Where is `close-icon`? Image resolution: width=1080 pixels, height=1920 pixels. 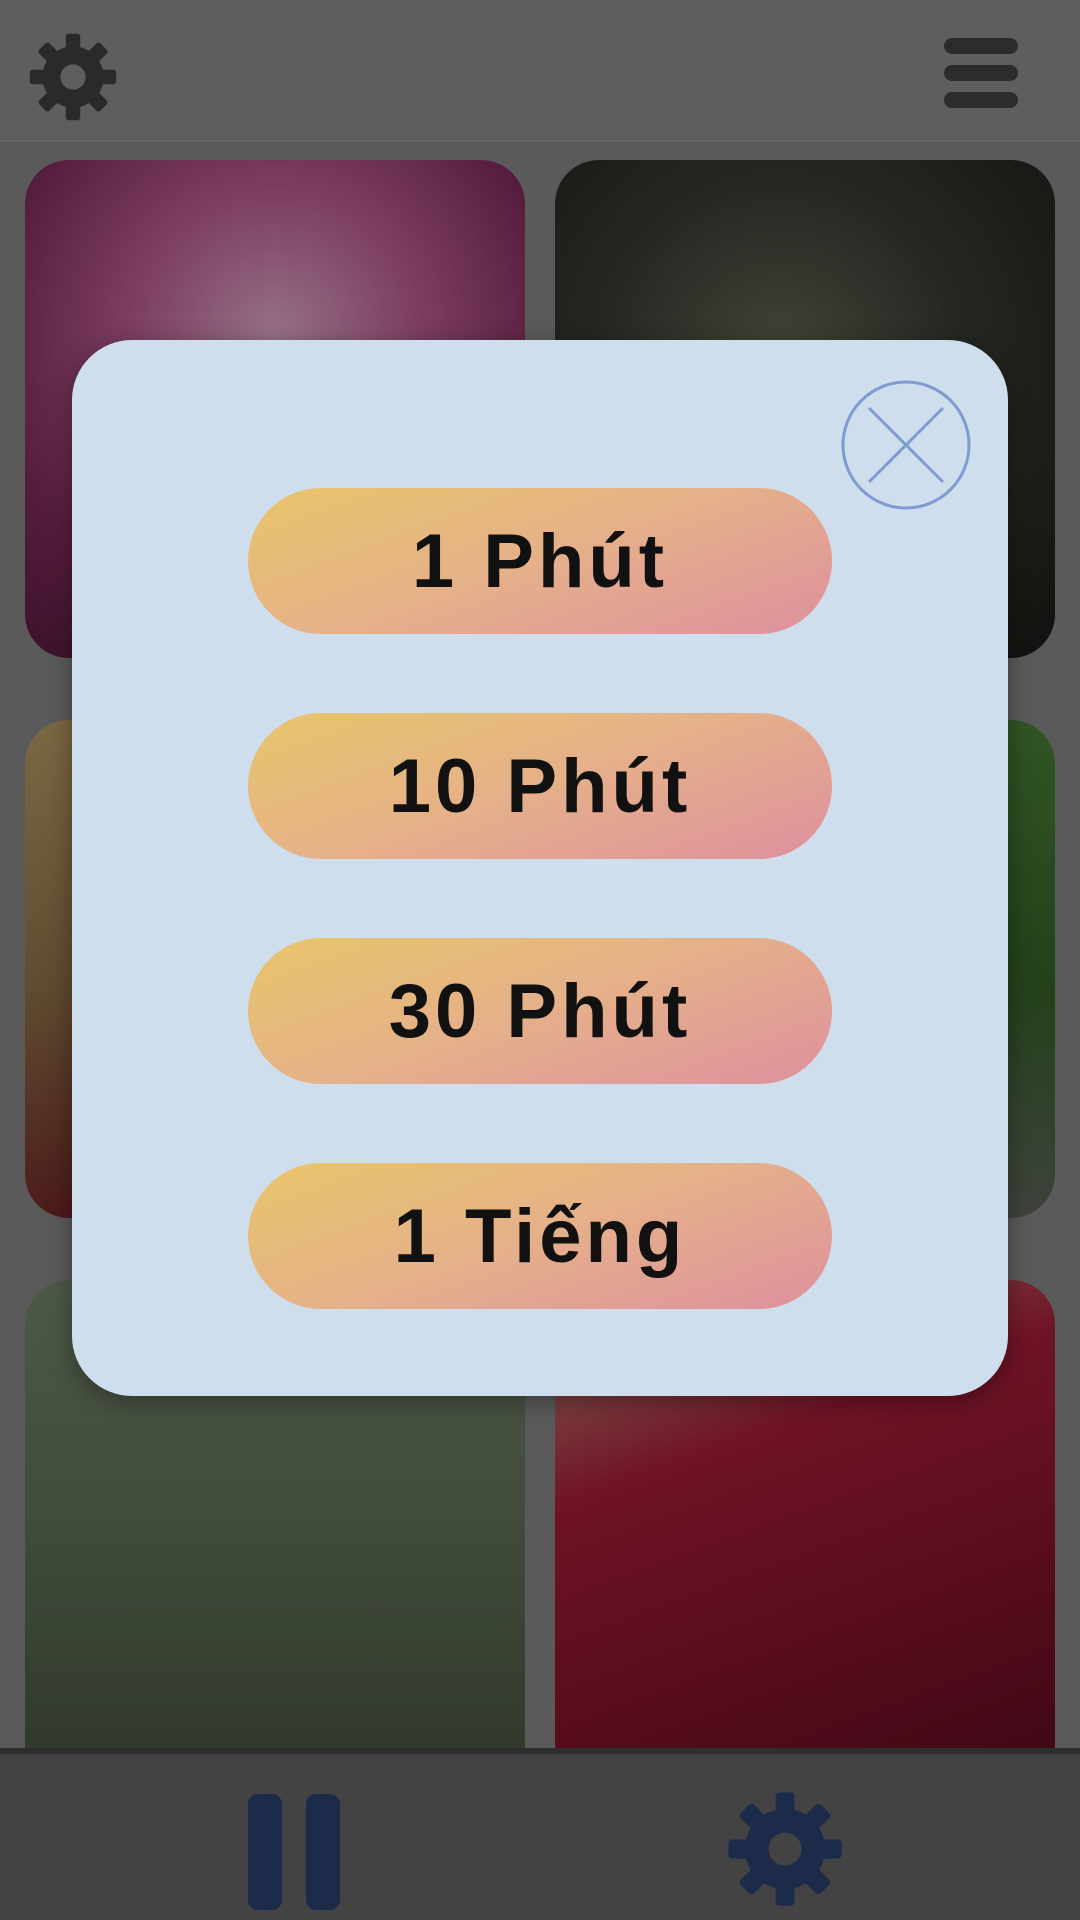 close-icon is located at coordinates (906, 445).